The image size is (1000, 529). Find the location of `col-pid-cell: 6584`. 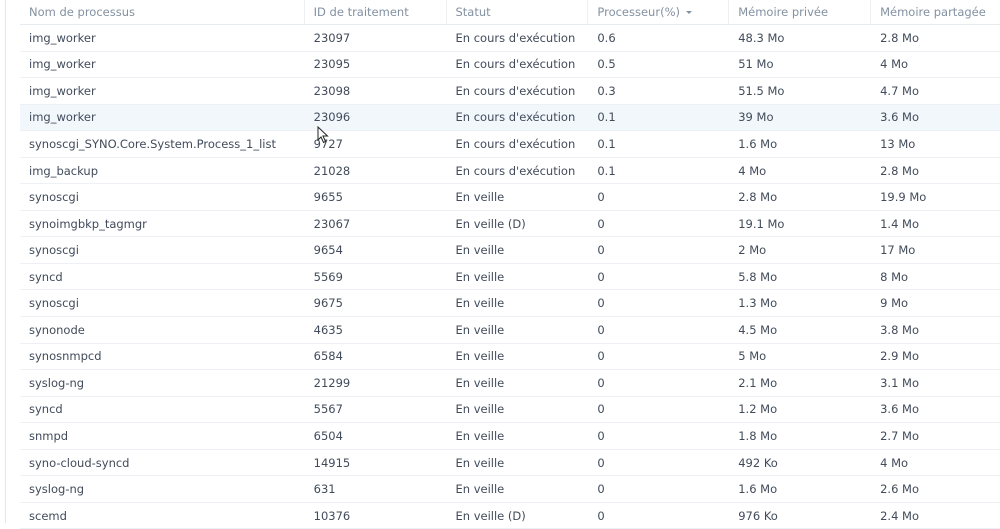

col-pid-cell: 6584 is located at coordinates (328, 356).